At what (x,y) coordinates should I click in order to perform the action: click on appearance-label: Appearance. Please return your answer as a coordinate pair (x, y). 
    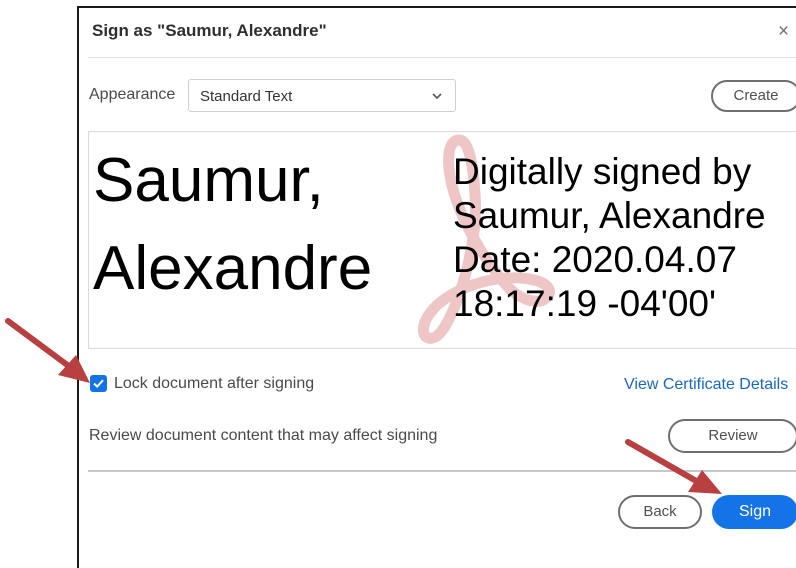
    Looking at the image, I should click on (132, 94).